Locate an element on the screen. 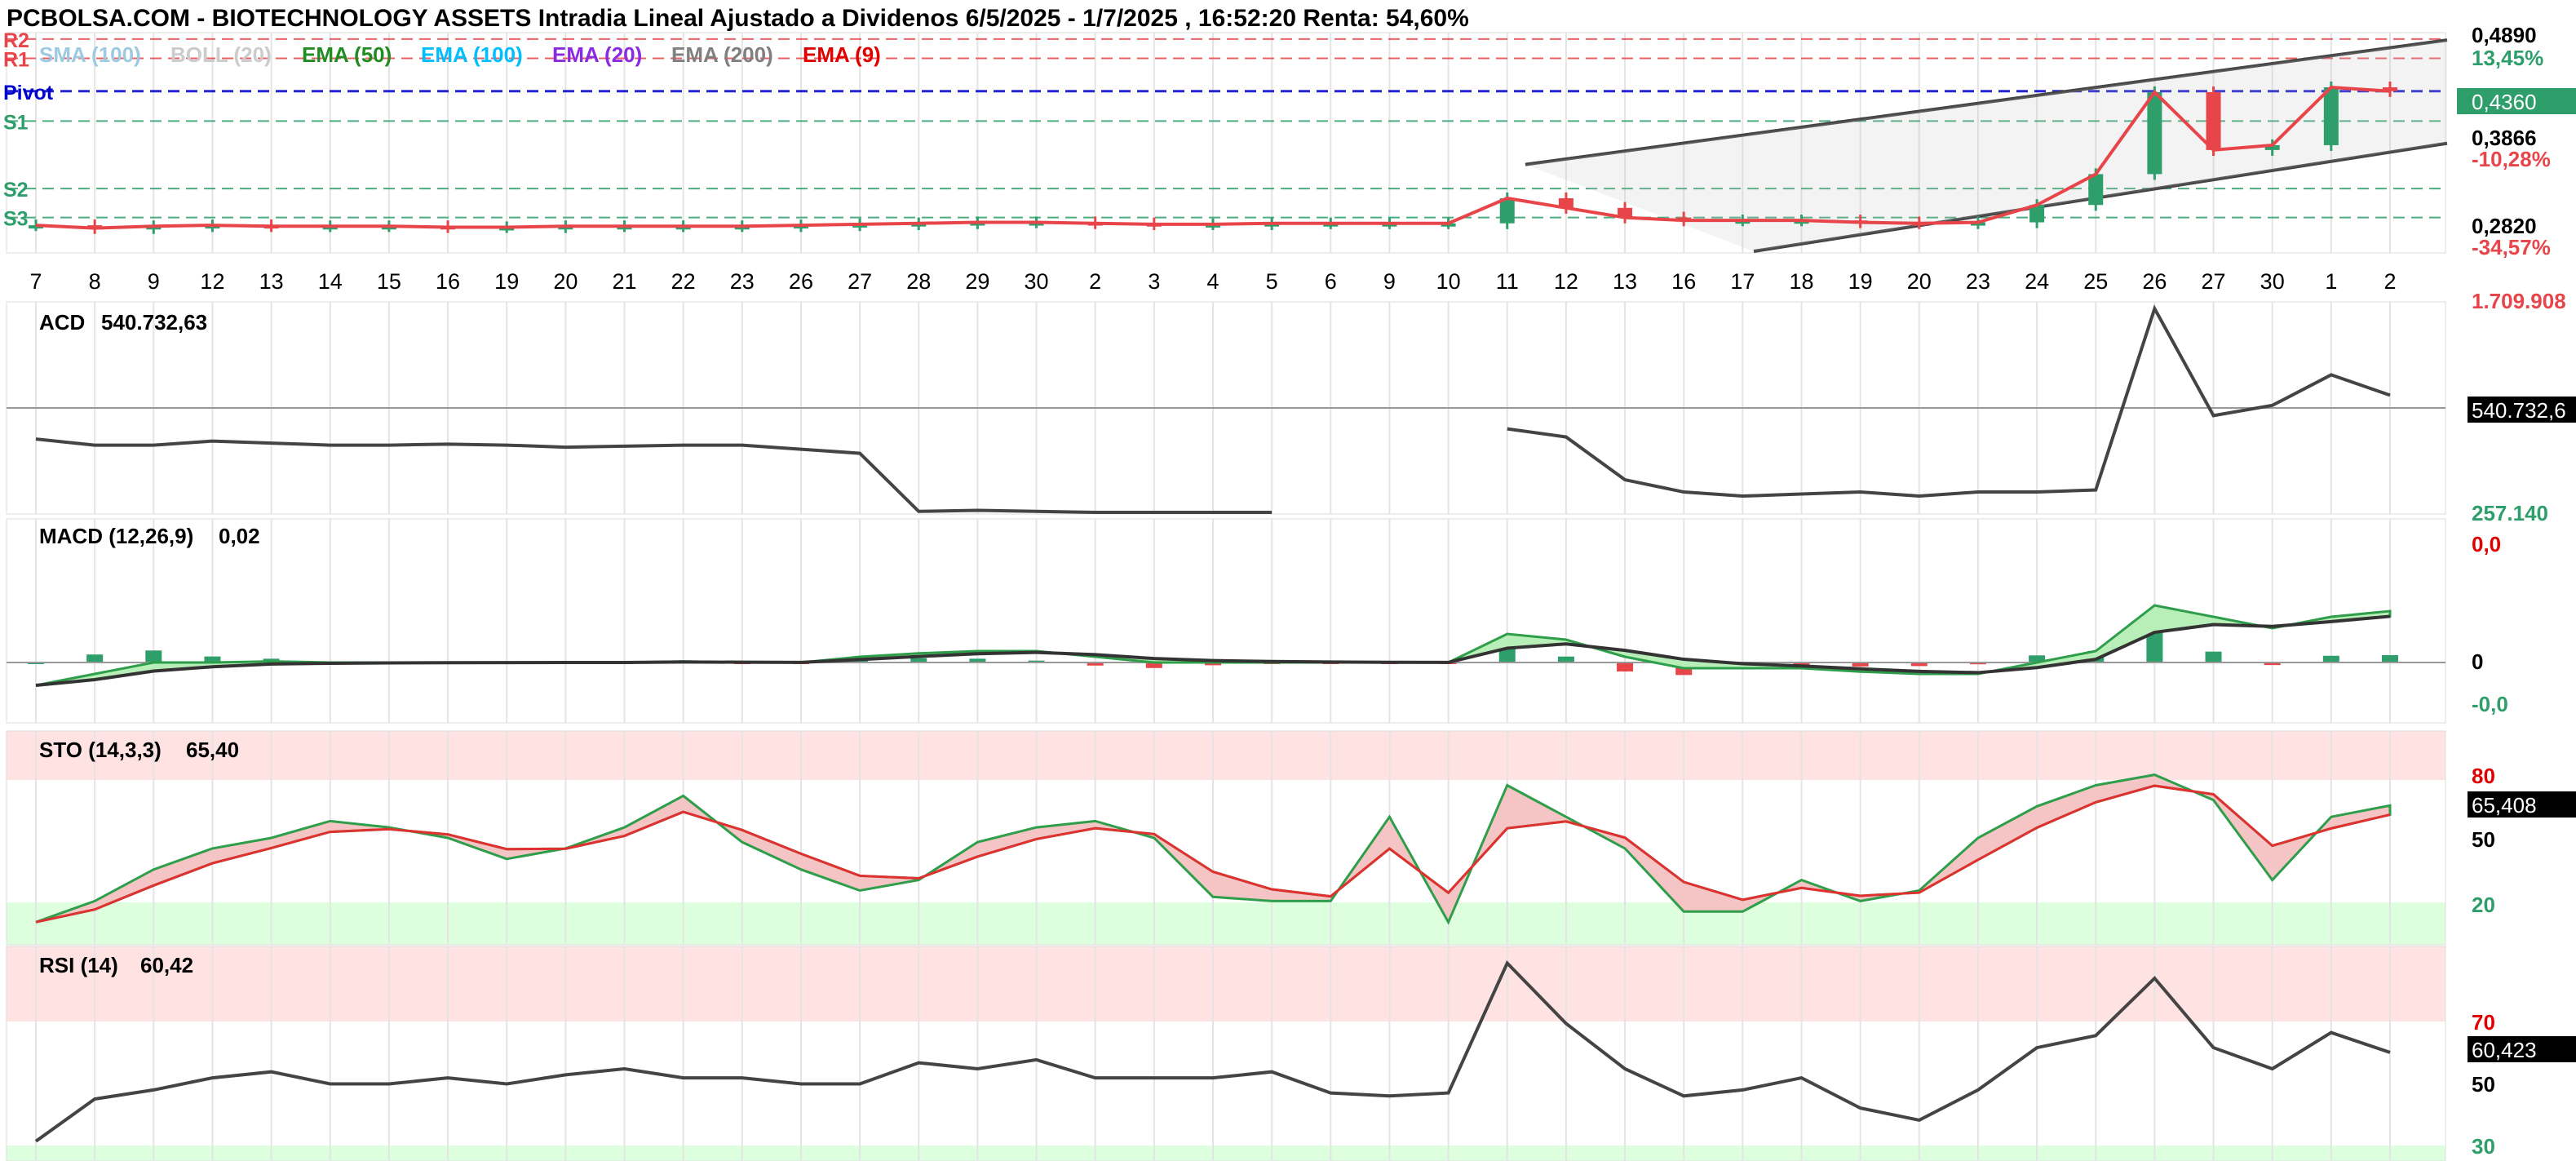 Image resolution: width=2576 pixels, height=1161 pixels. x-tick-label: 24 is located at coordinates (2037, 281).